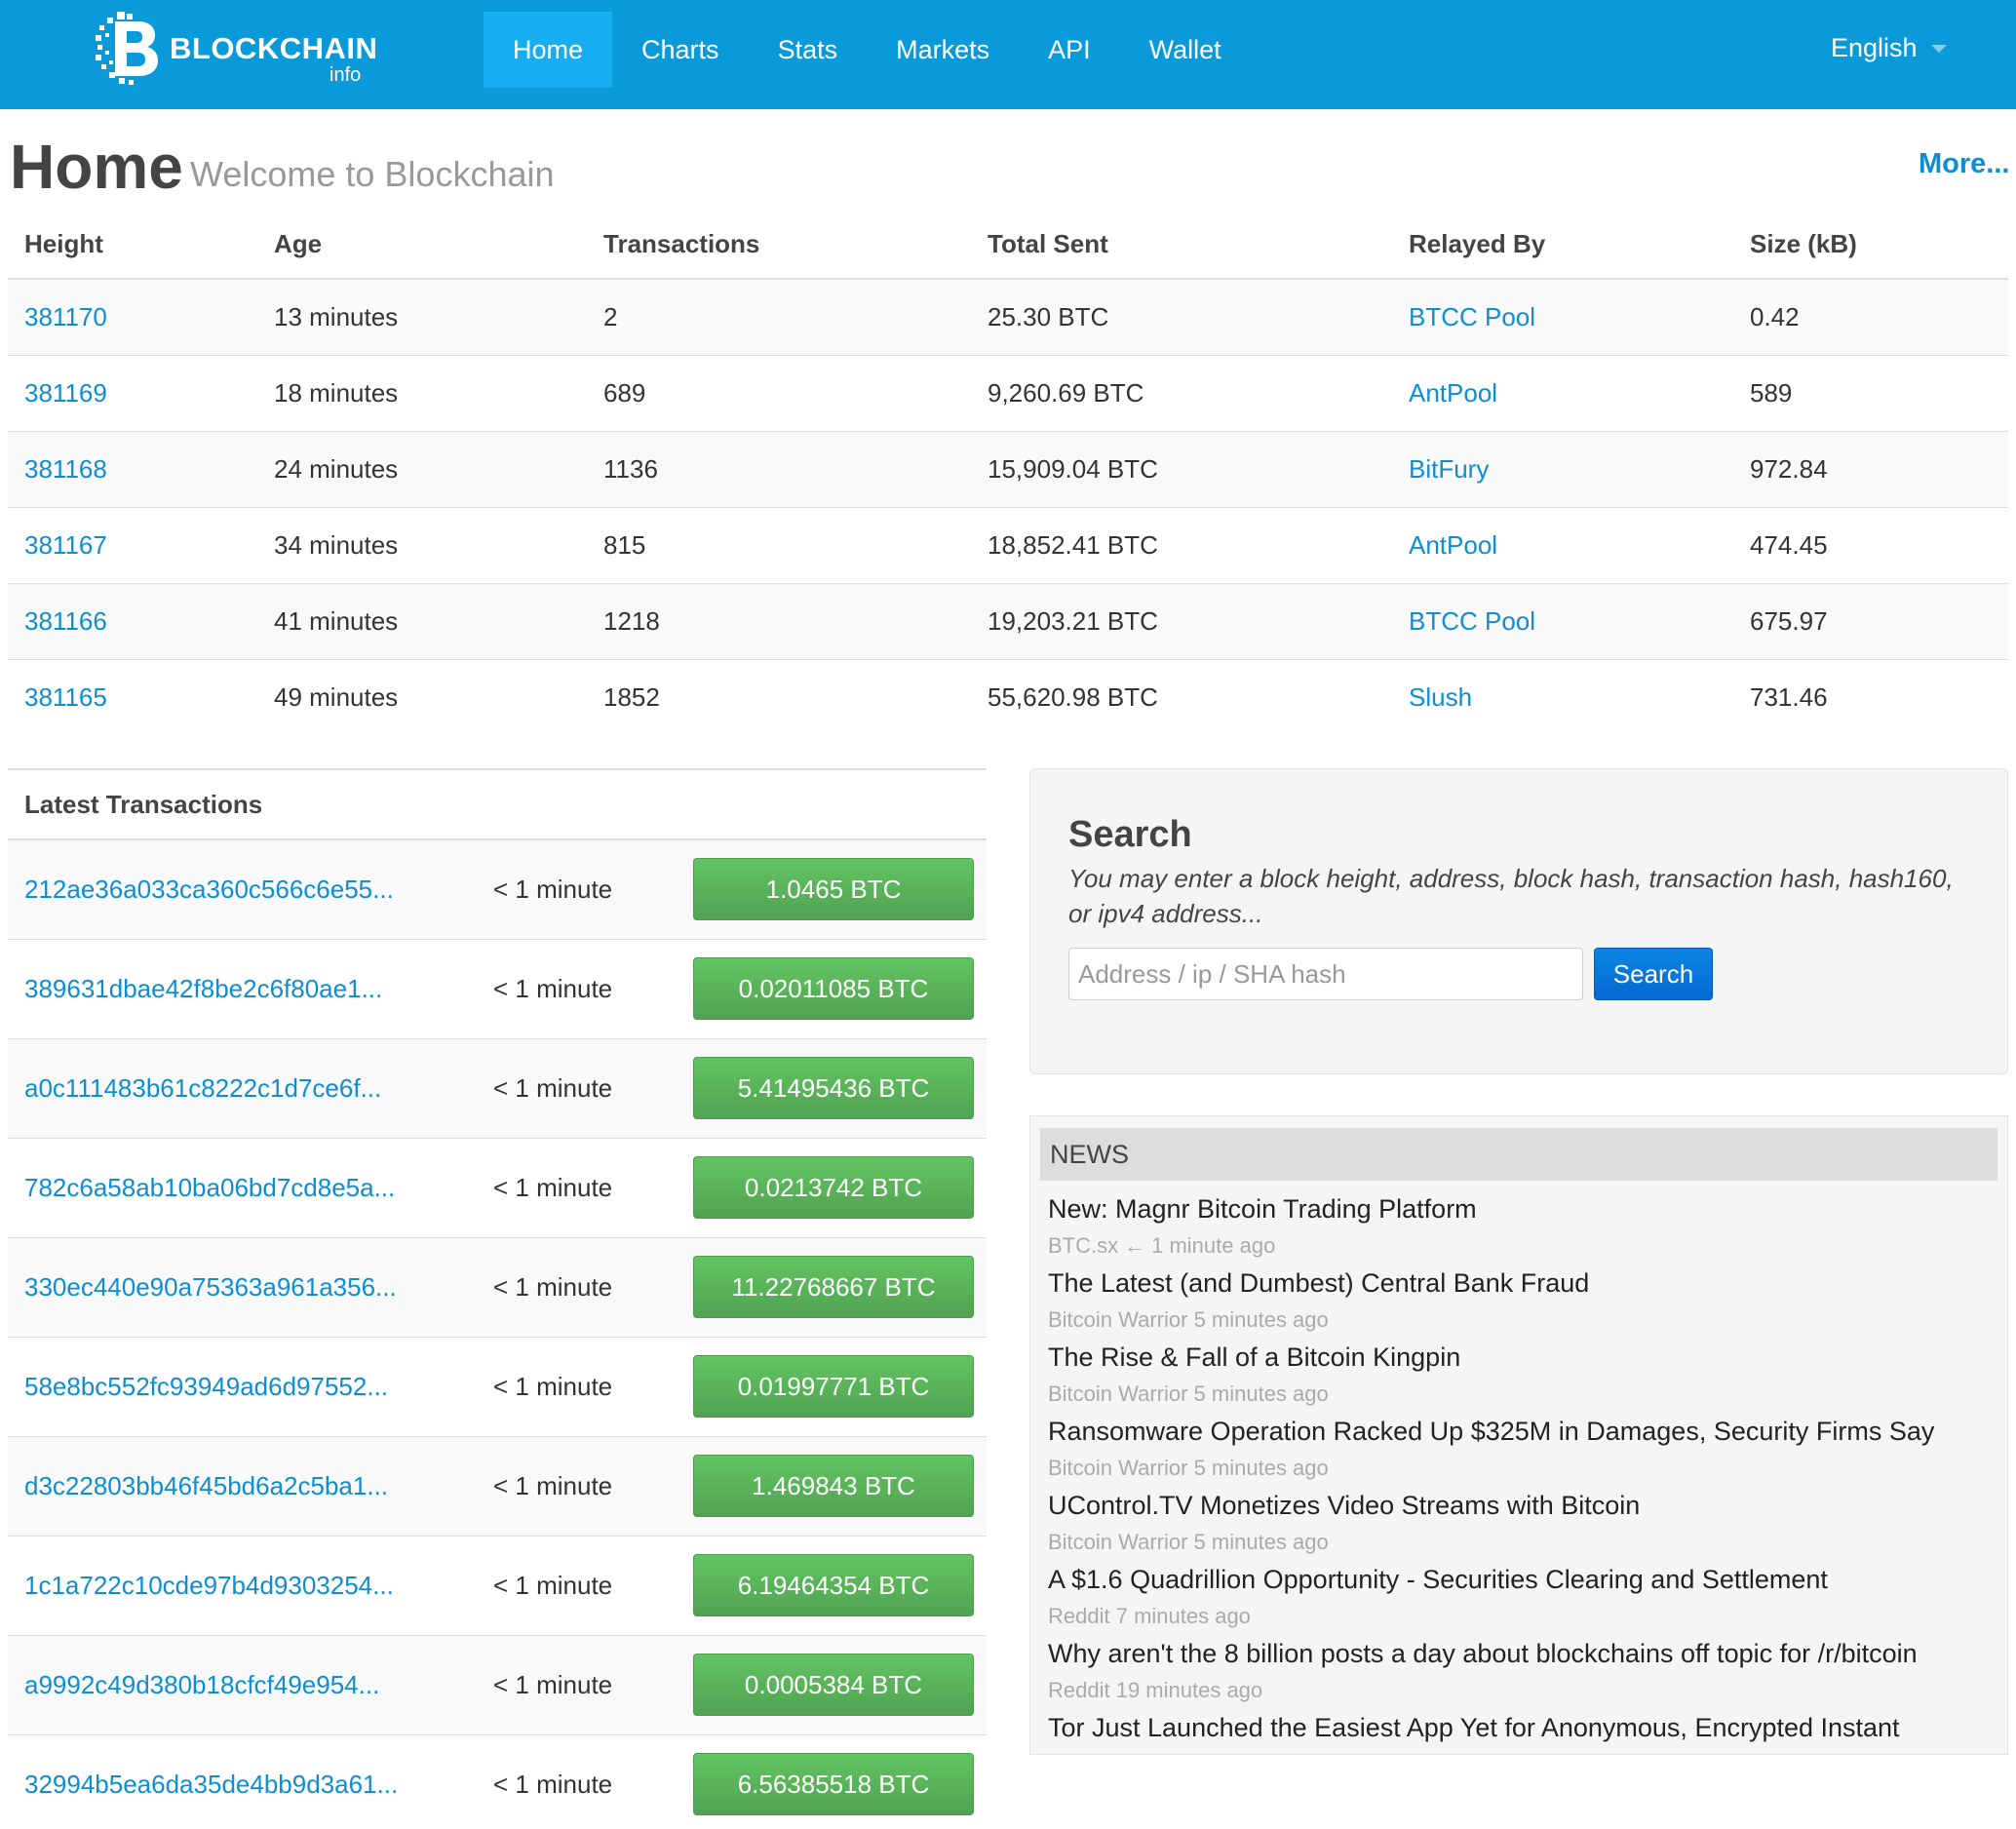  Describe the element at coordinates (833, 1685) in the screenshot. I see `transaction-amount-button: 0.0005384 BTC` at that location.